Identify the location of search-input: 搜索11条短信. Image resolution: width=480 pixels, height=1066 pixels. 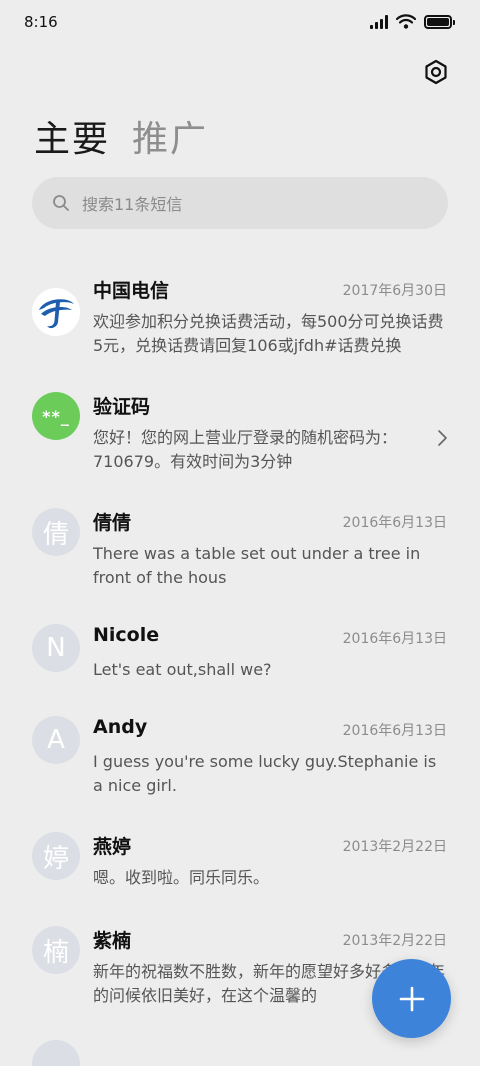
(240, 203).